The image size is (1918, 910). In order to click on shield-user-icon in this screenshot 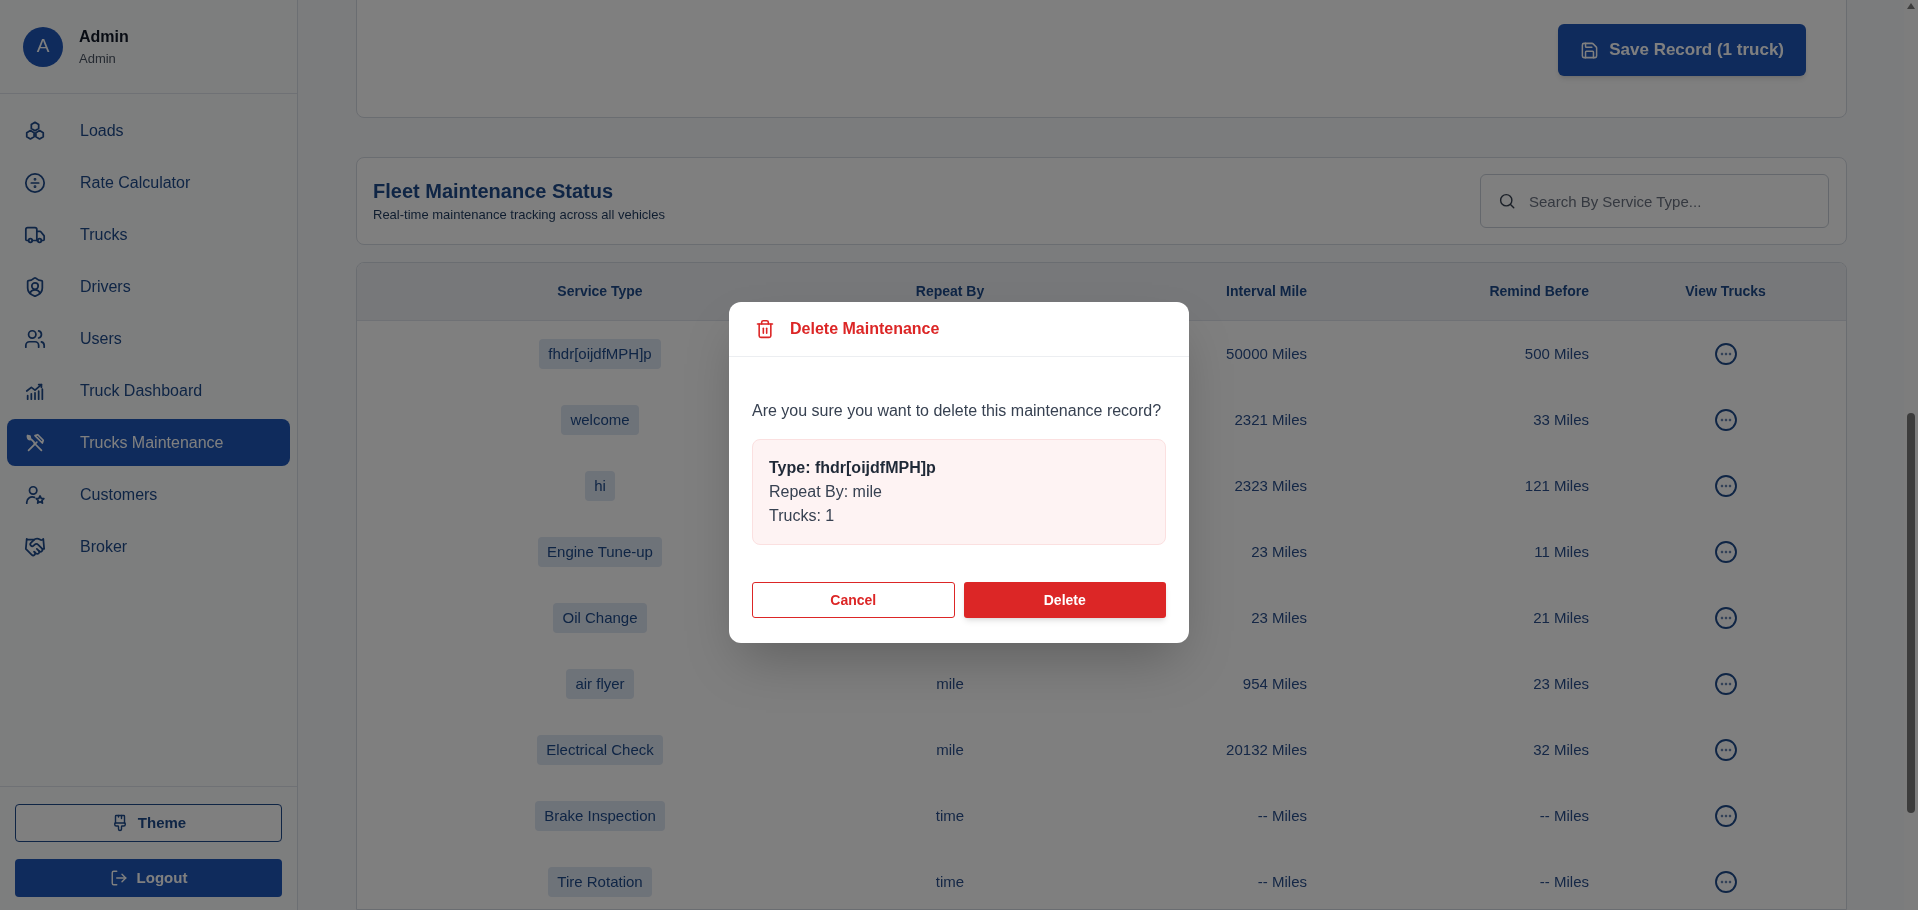, I will do `click(35, 286)`.